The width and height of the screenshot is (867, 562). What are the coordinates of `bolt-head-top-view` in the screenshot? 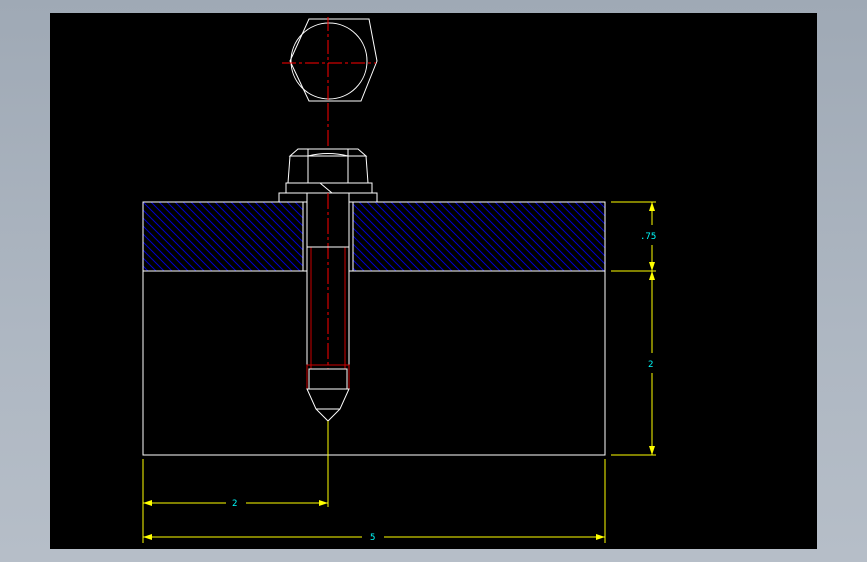 It's located at (330, 61).